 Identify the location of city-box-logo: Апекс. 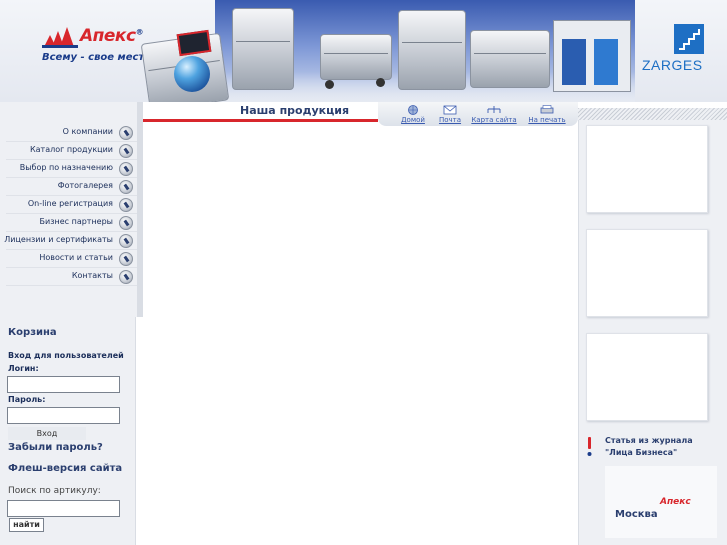
(675, 502).